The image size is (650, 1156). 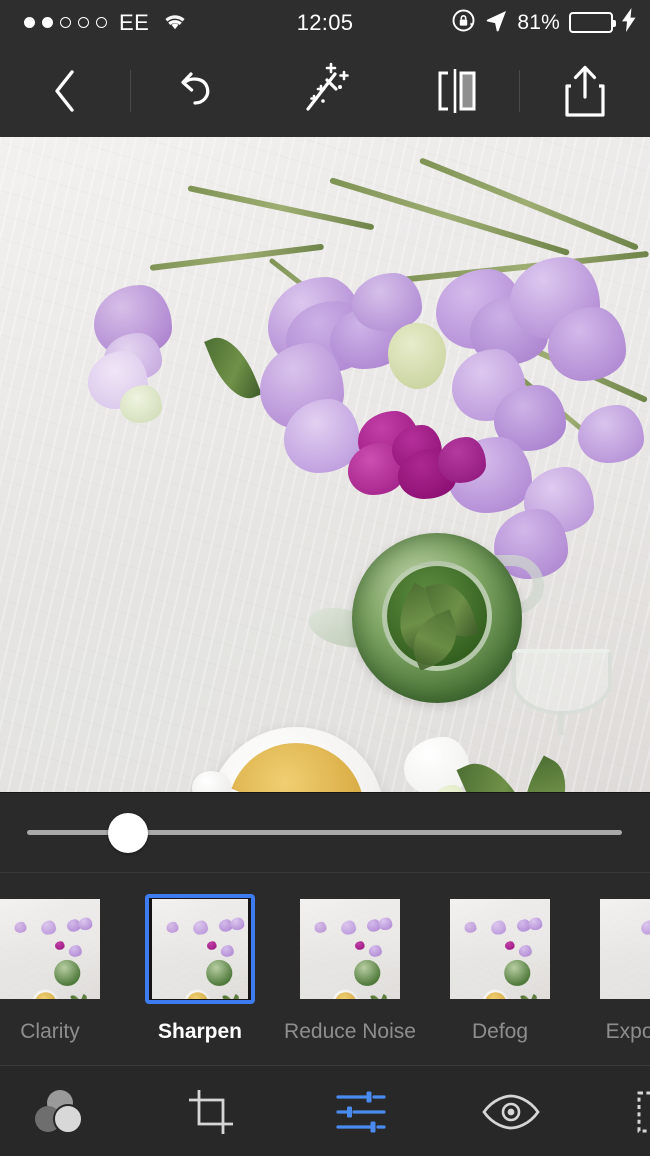 I want to click on adjustment-label: Exposure, so click(x=627, y=1031).